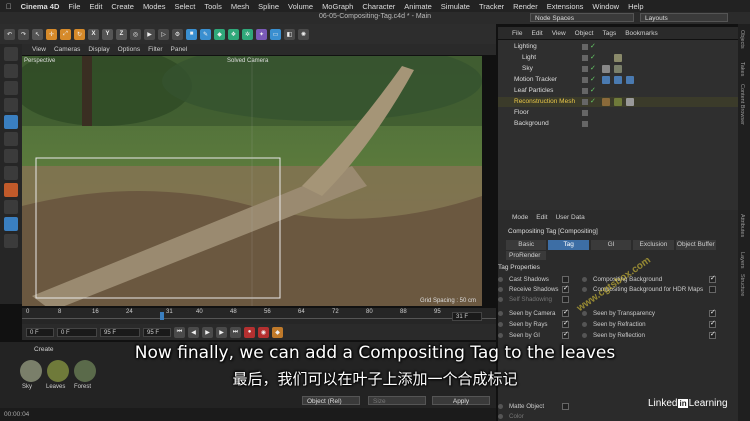 The width and height of the screenshot is (750, 421). I want to click on y-axis-button: Y, so click(107, 34).